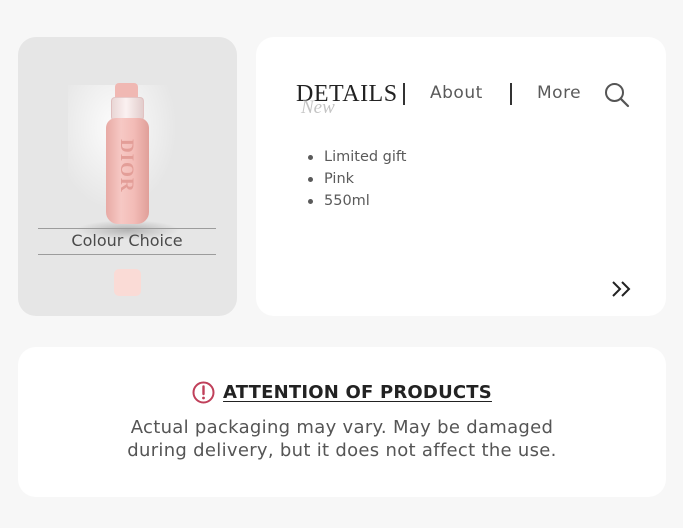 The width and height of the screenshot is (683, 528). I want to click on list-item: Limited gift, so click(356, 157).